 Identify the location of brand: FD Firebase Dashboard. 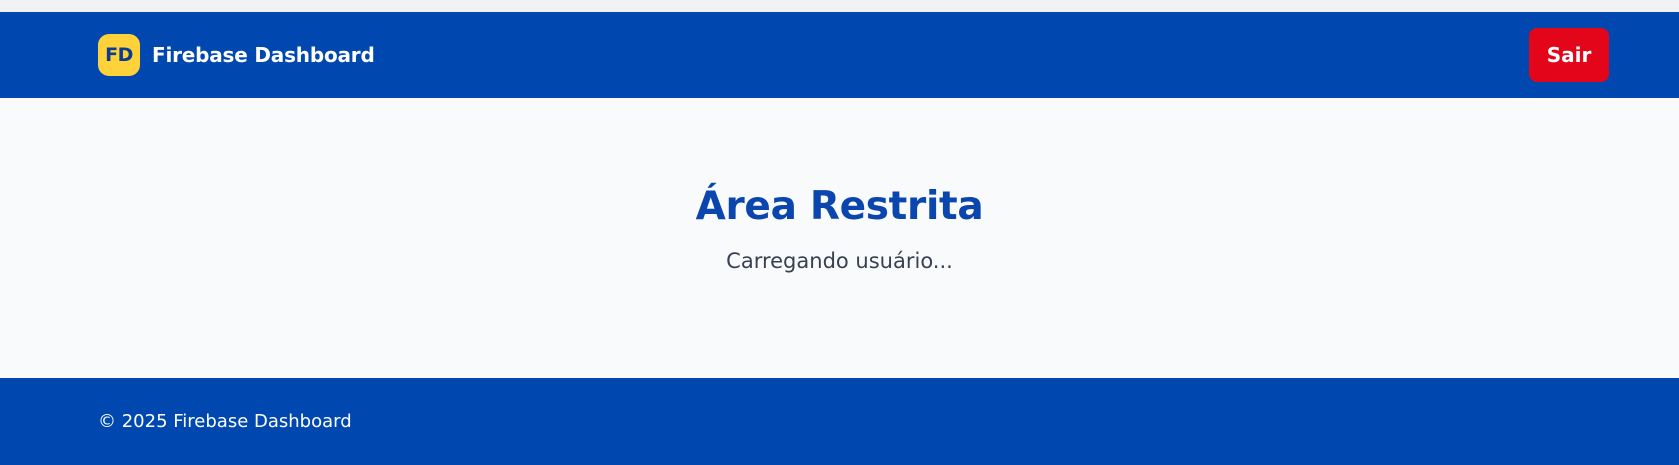
(236, 55).